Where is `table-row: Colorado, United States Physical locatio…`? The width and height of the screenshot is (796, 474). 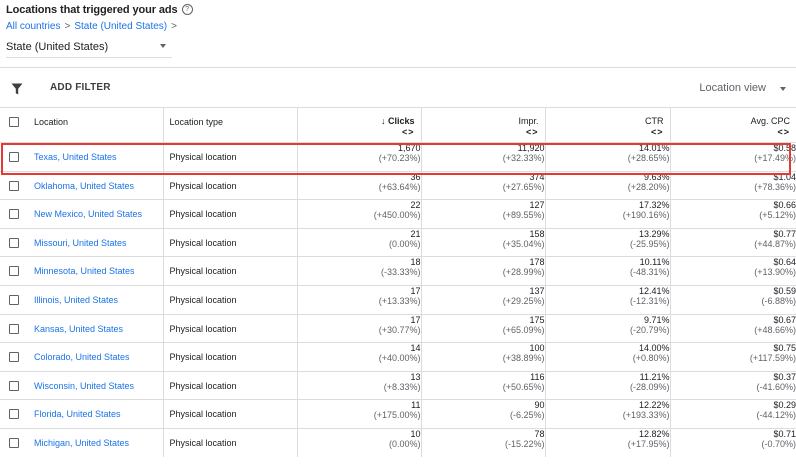
table-row: Colorado, United States Physical locatio… is located at coordinates (398, 357).